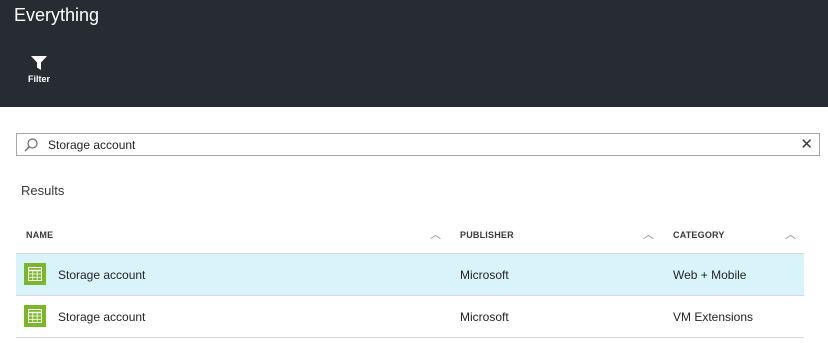 The width and height of the screenshot is (828, 343). Describe the element at coordinates (31, 145) in the screenshot. I see `search-icon` at that location.